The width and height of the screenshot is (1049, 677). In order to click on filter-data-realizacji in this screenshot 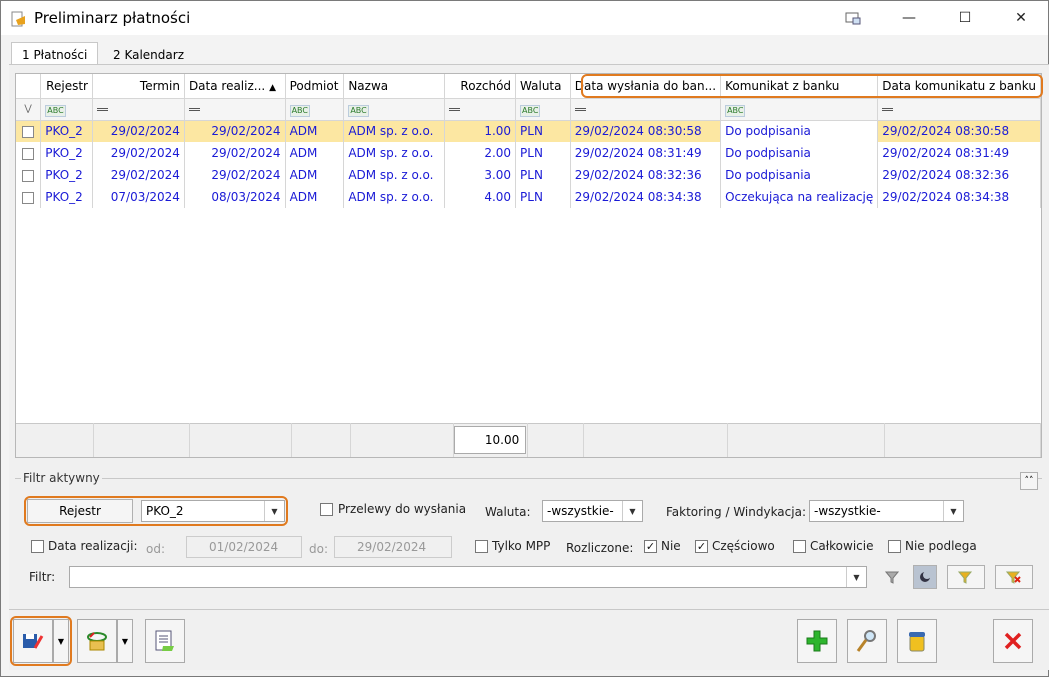, I will do `click(235, 109)`.